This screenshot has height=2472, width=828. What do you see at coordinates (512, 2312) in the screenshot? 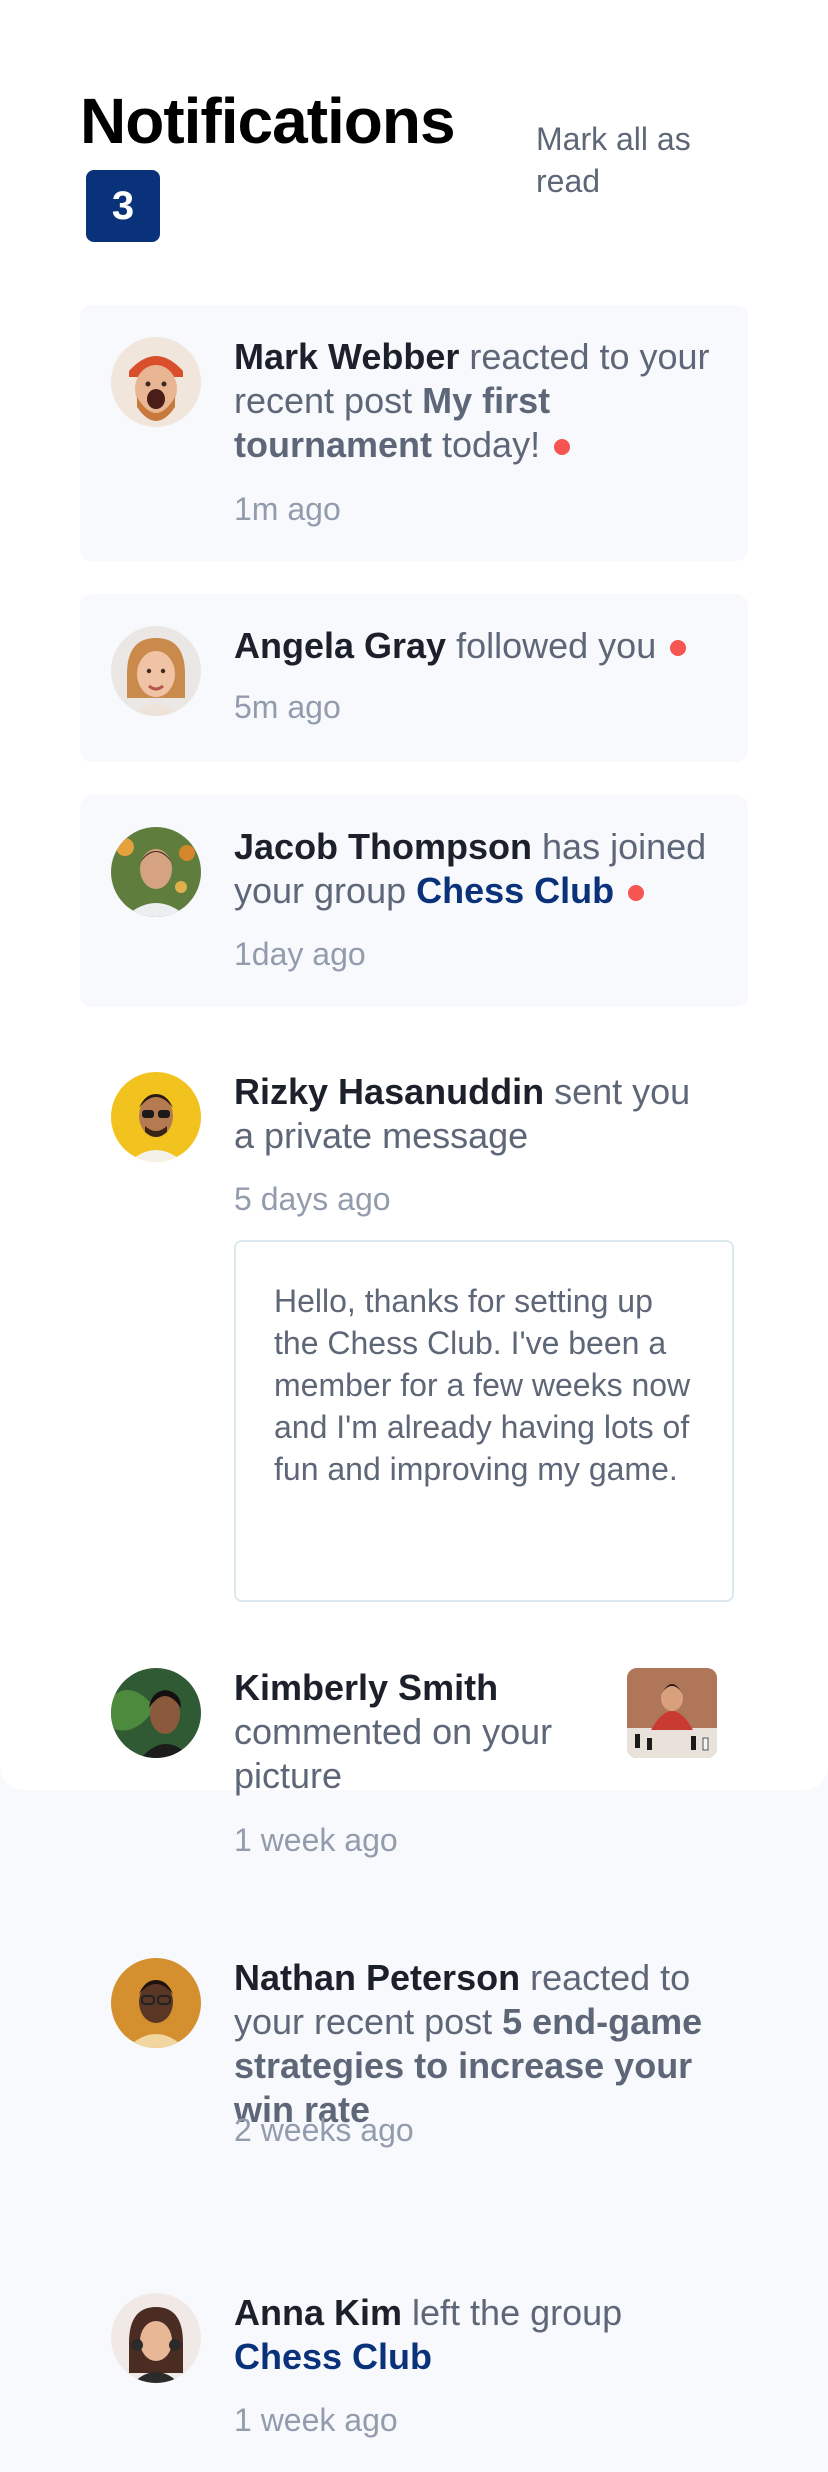
I see `notification-action: left the group` at bounding box center [512, 2312].